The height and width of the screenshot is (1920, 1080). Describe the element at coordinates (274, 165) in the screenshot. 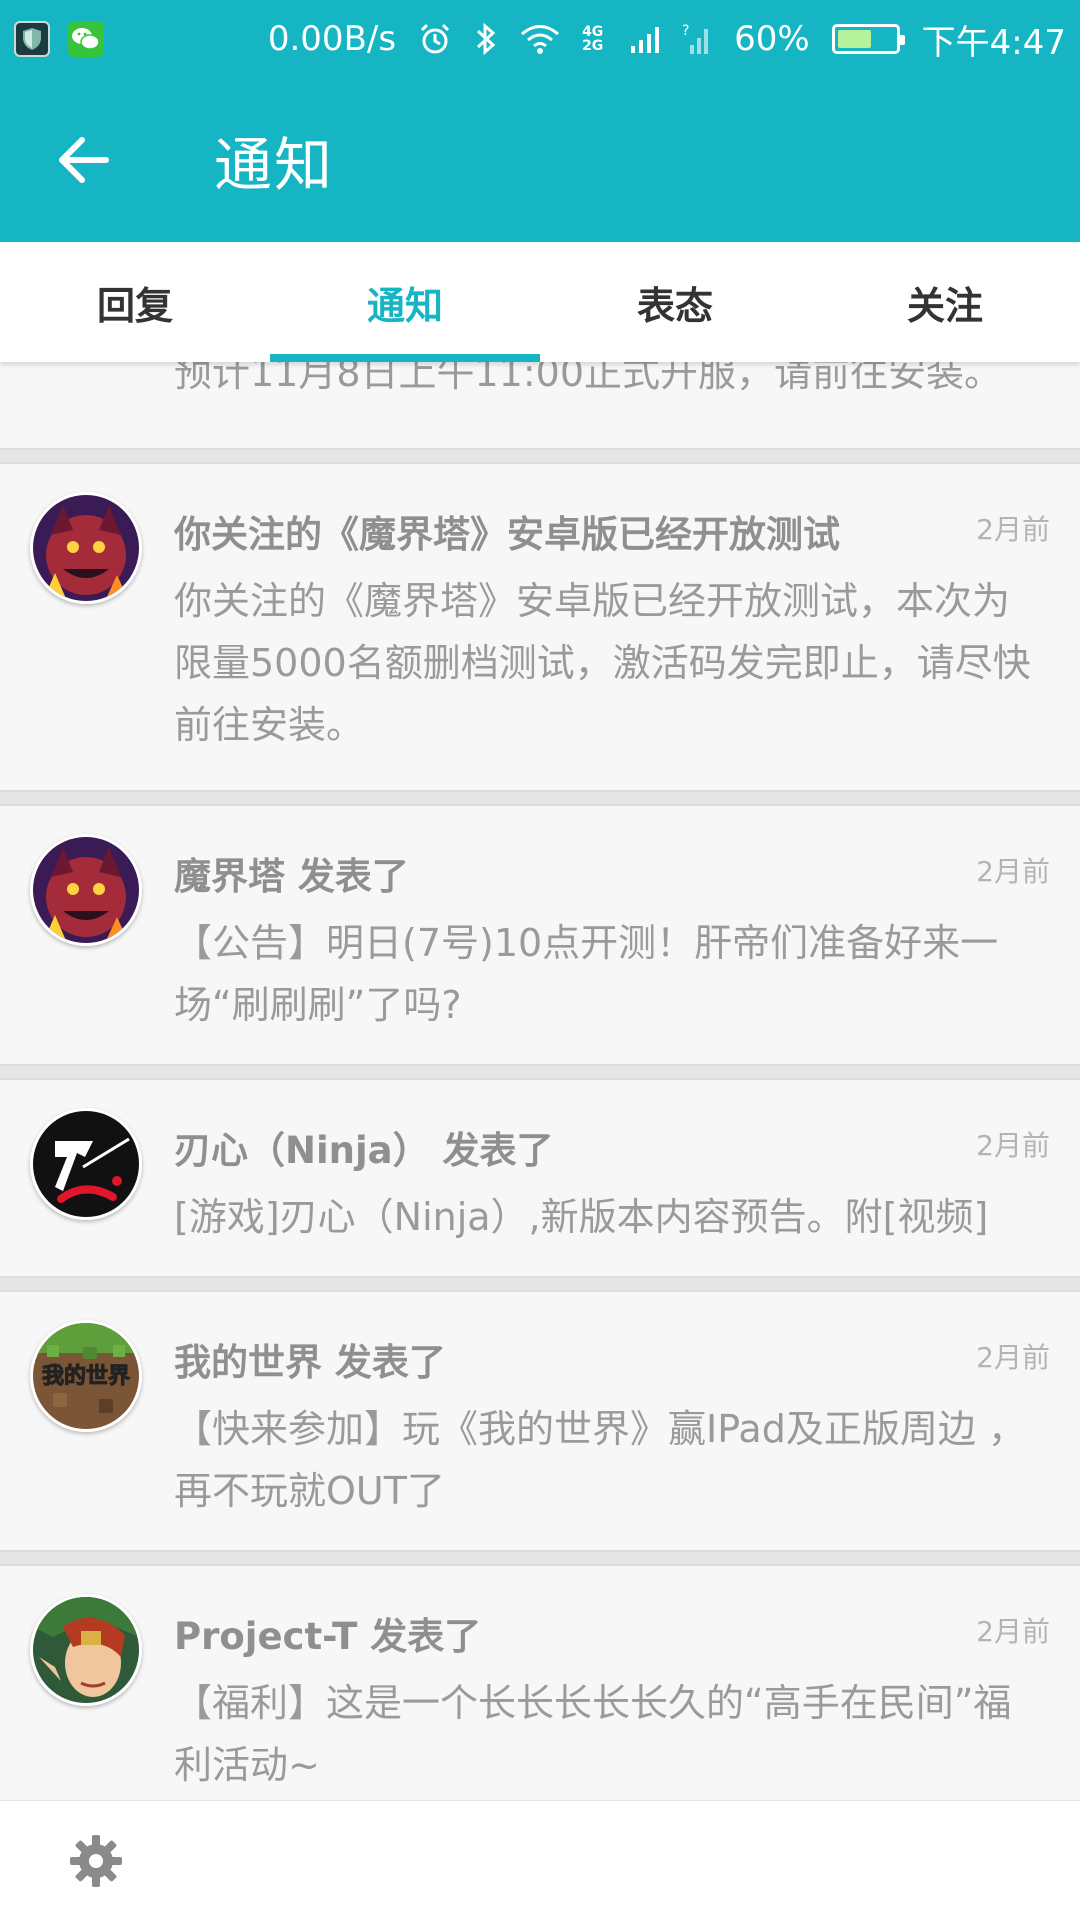

I see `page-title: 通知` at that location.